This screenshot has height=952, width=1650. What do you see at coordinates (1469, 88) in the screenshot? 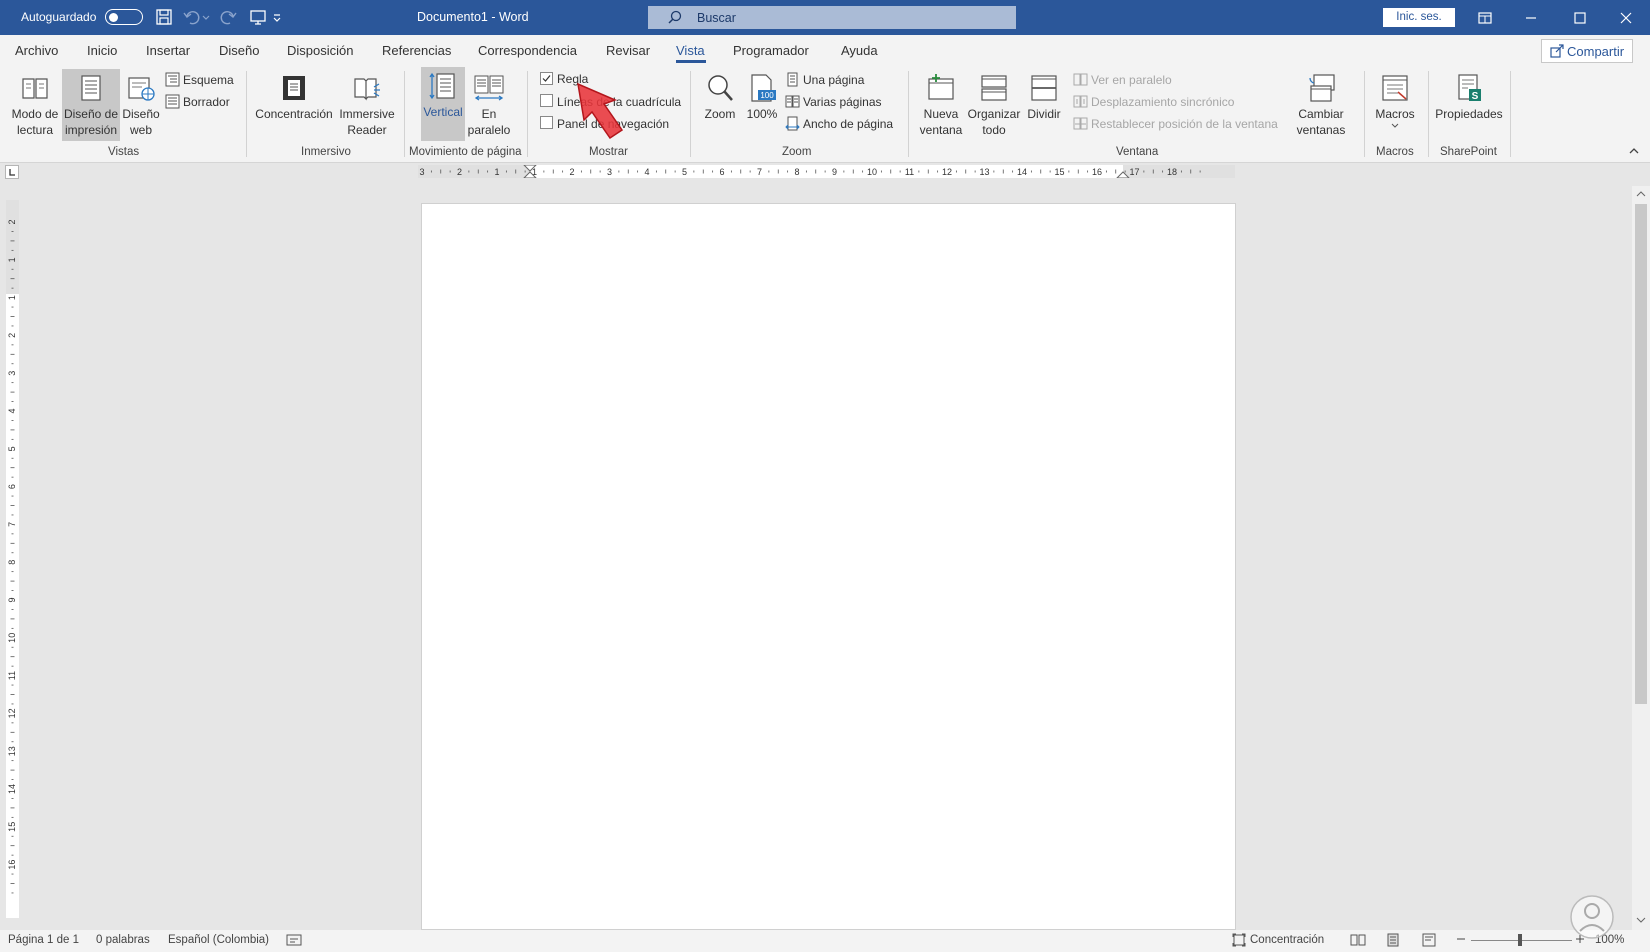
I see `sharepoint-properties-icon: S` at bounding box center [1469, 88].